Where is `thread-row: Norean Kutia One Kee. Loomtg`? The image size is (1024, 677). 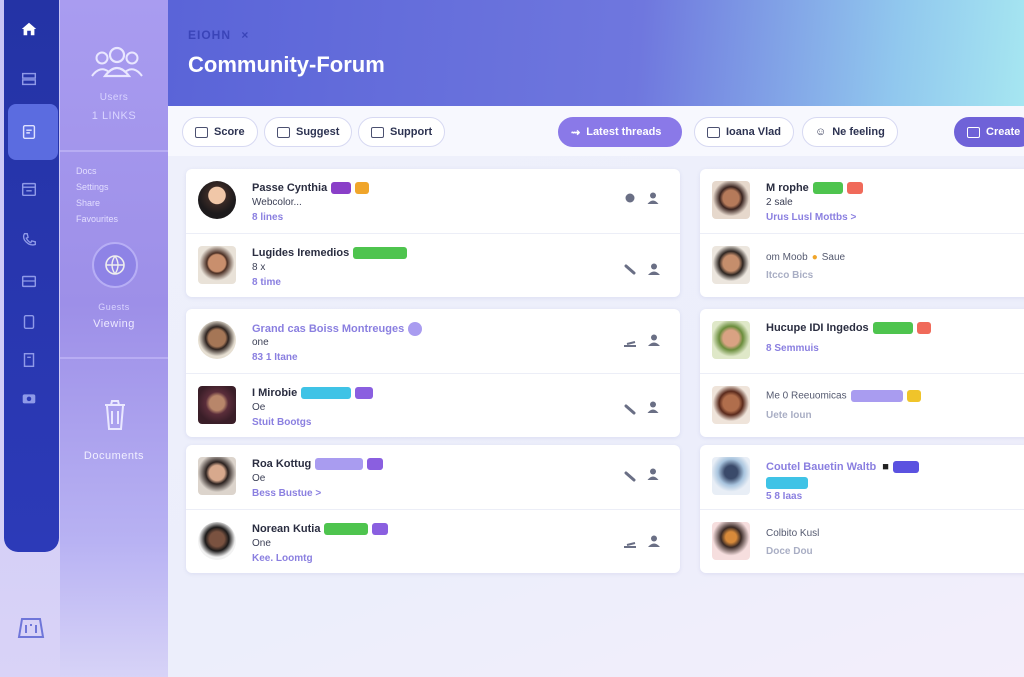
thread-row: Norean Kutia One Kee. Loomtg is located at coordinates (433, 541).